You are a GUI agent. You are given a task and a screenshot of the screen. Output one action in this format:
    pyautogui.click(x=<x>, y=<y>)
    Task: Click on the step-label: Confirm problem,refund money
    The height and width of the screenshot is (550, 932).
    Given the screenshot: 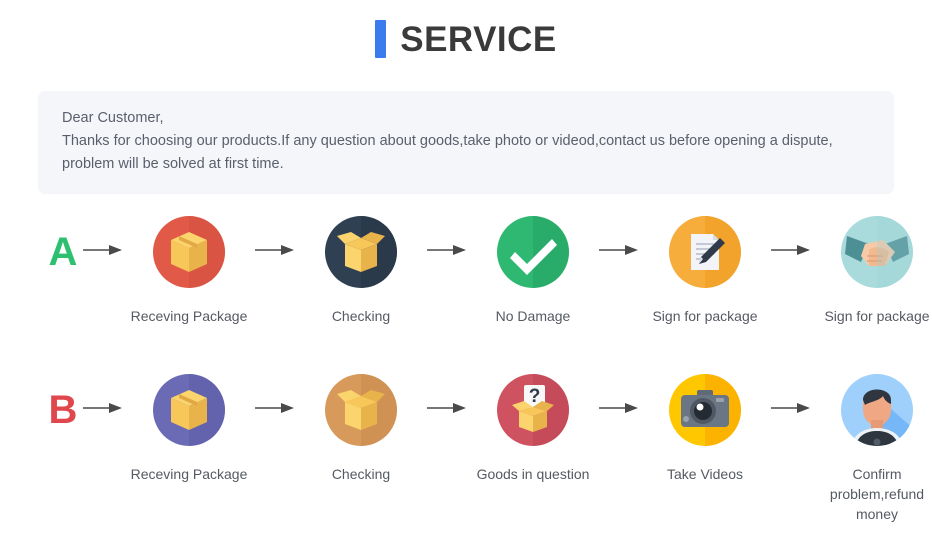 What is the action you would take?
    pyautogui.click(x=877, y=494)
    